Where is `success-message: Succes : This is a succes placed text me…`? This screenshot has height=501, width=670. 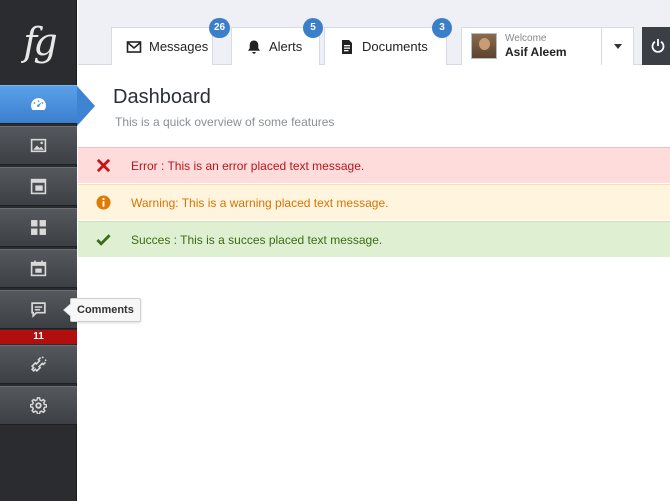
success-message: Succes : This is a succes placed text me… is located at coordinates (374, 239).